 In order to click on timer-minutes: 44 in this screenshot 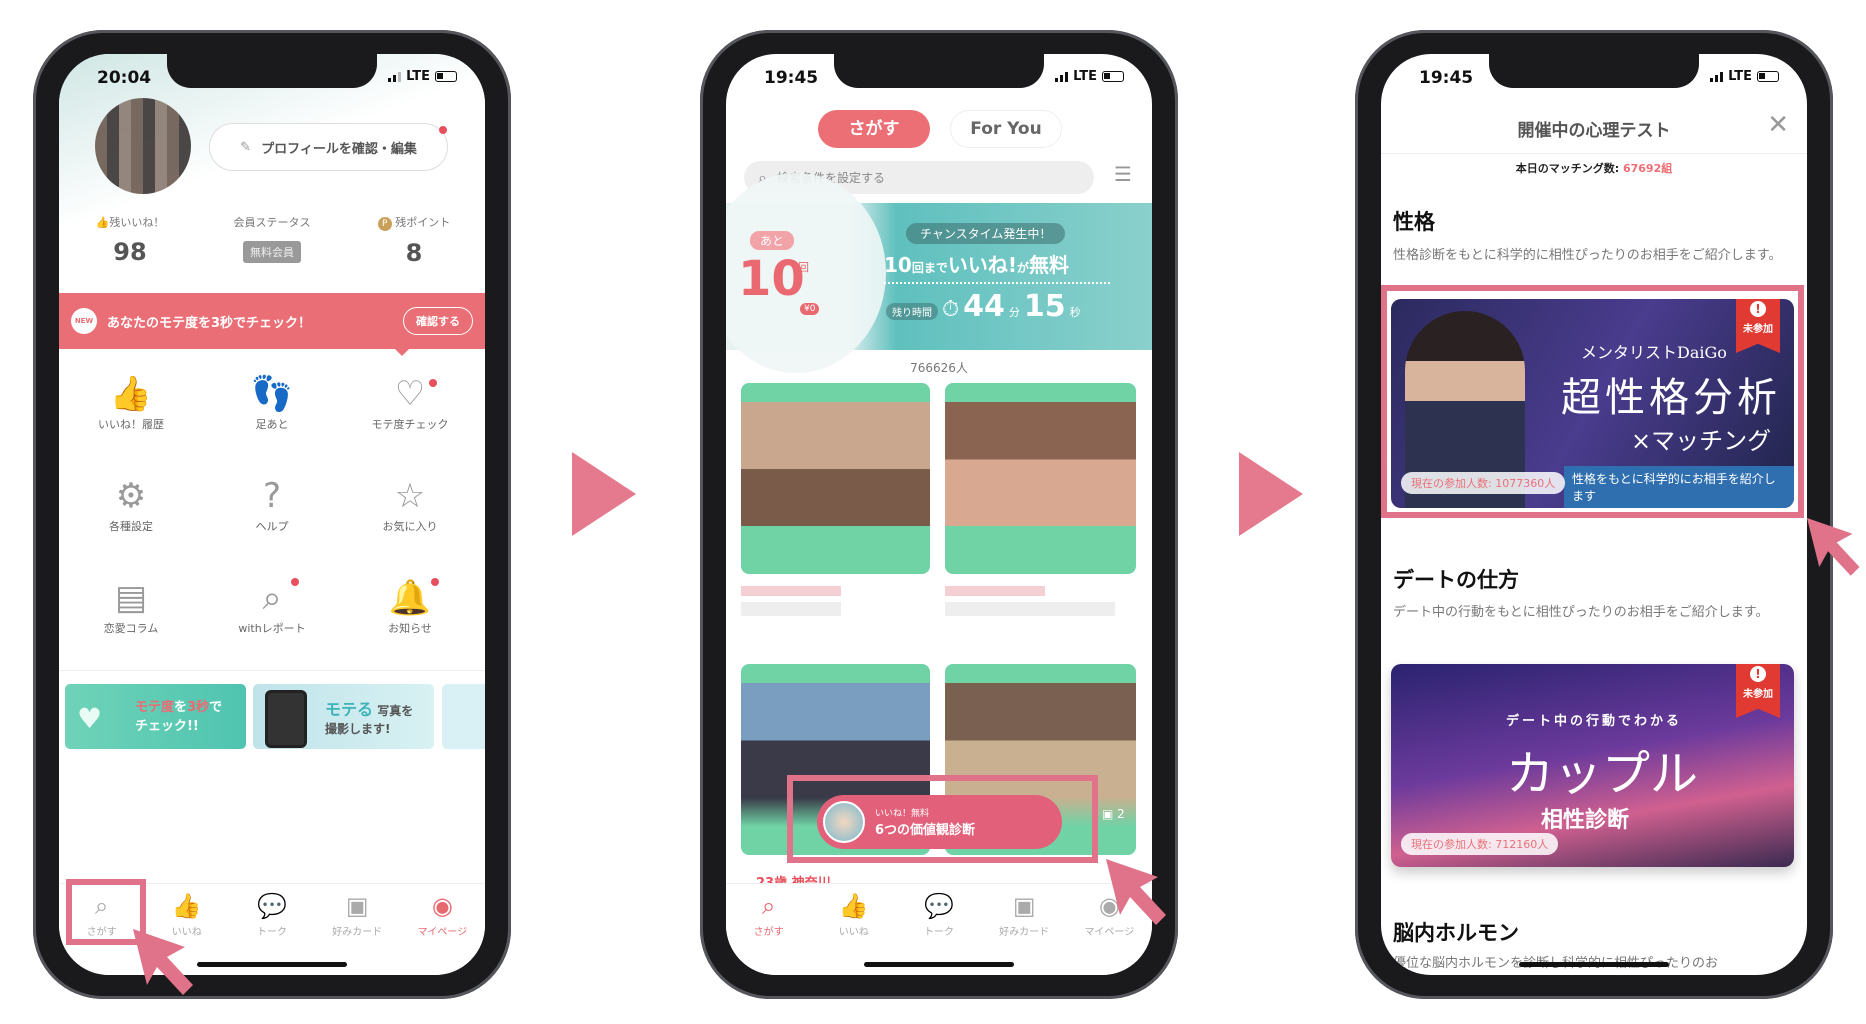, I will do `click(984, 306)`.